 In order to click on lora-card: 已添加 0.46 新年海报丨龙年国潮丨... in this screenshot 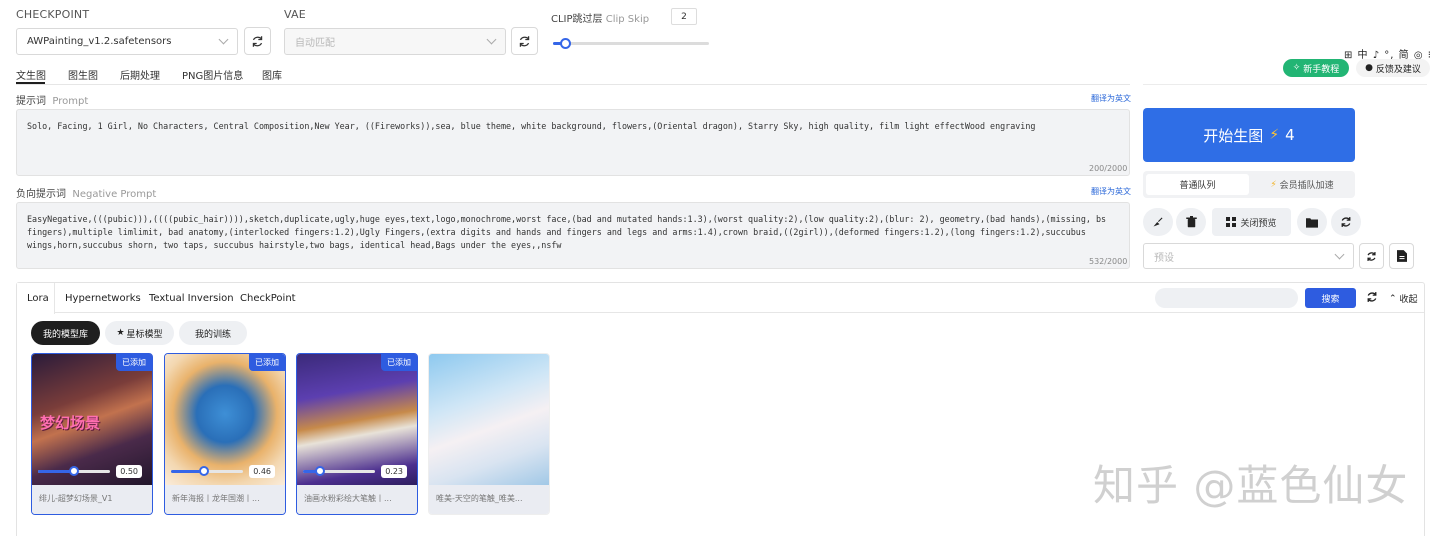, I will do `click(225, 434)`.